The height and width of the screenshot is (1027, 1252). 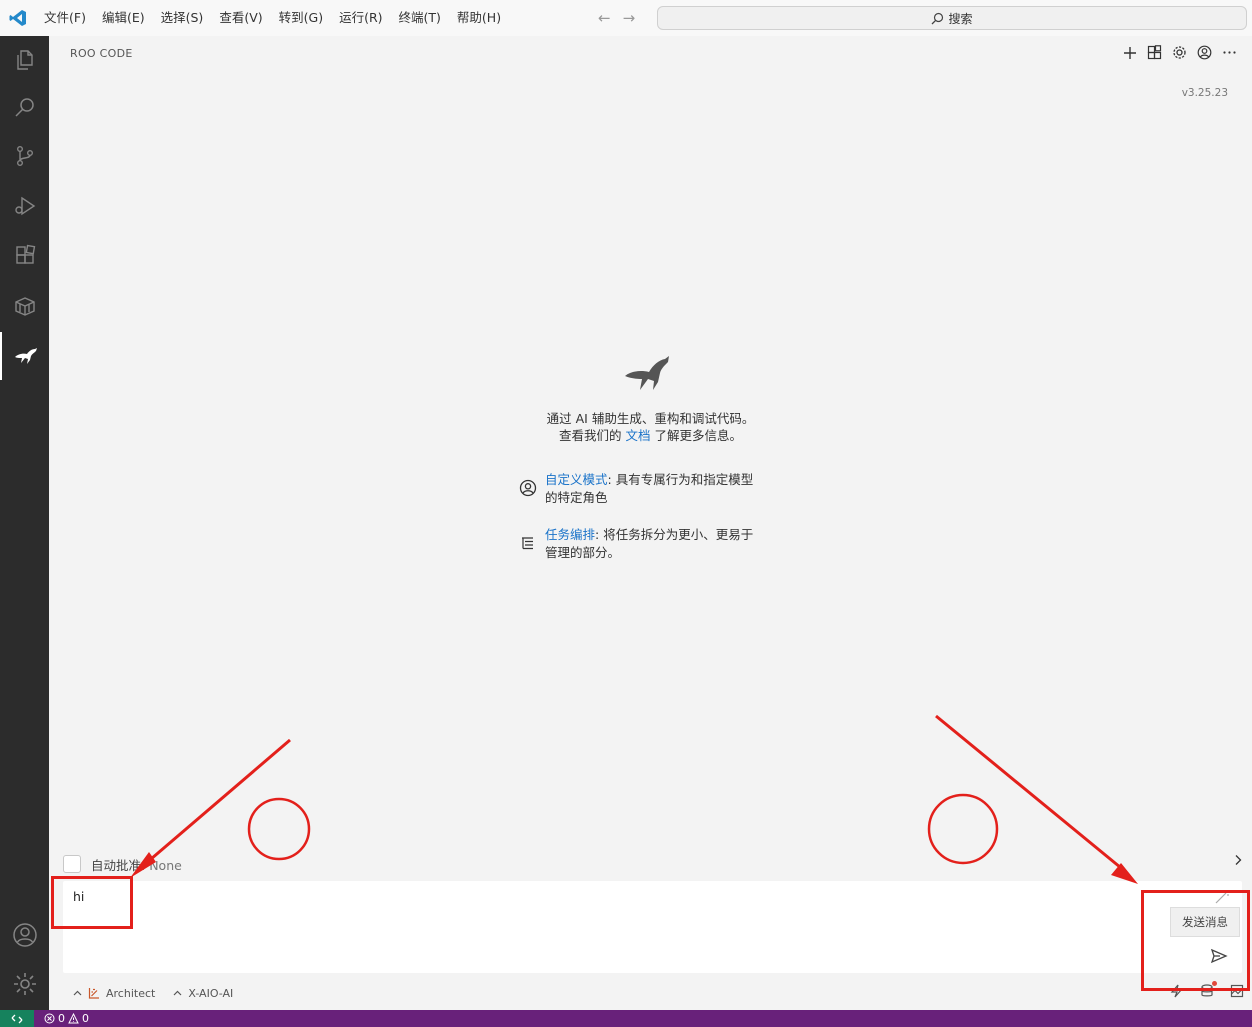 I want to click on task-orchestration-link: 任务编排, so click(x=570, y=534).